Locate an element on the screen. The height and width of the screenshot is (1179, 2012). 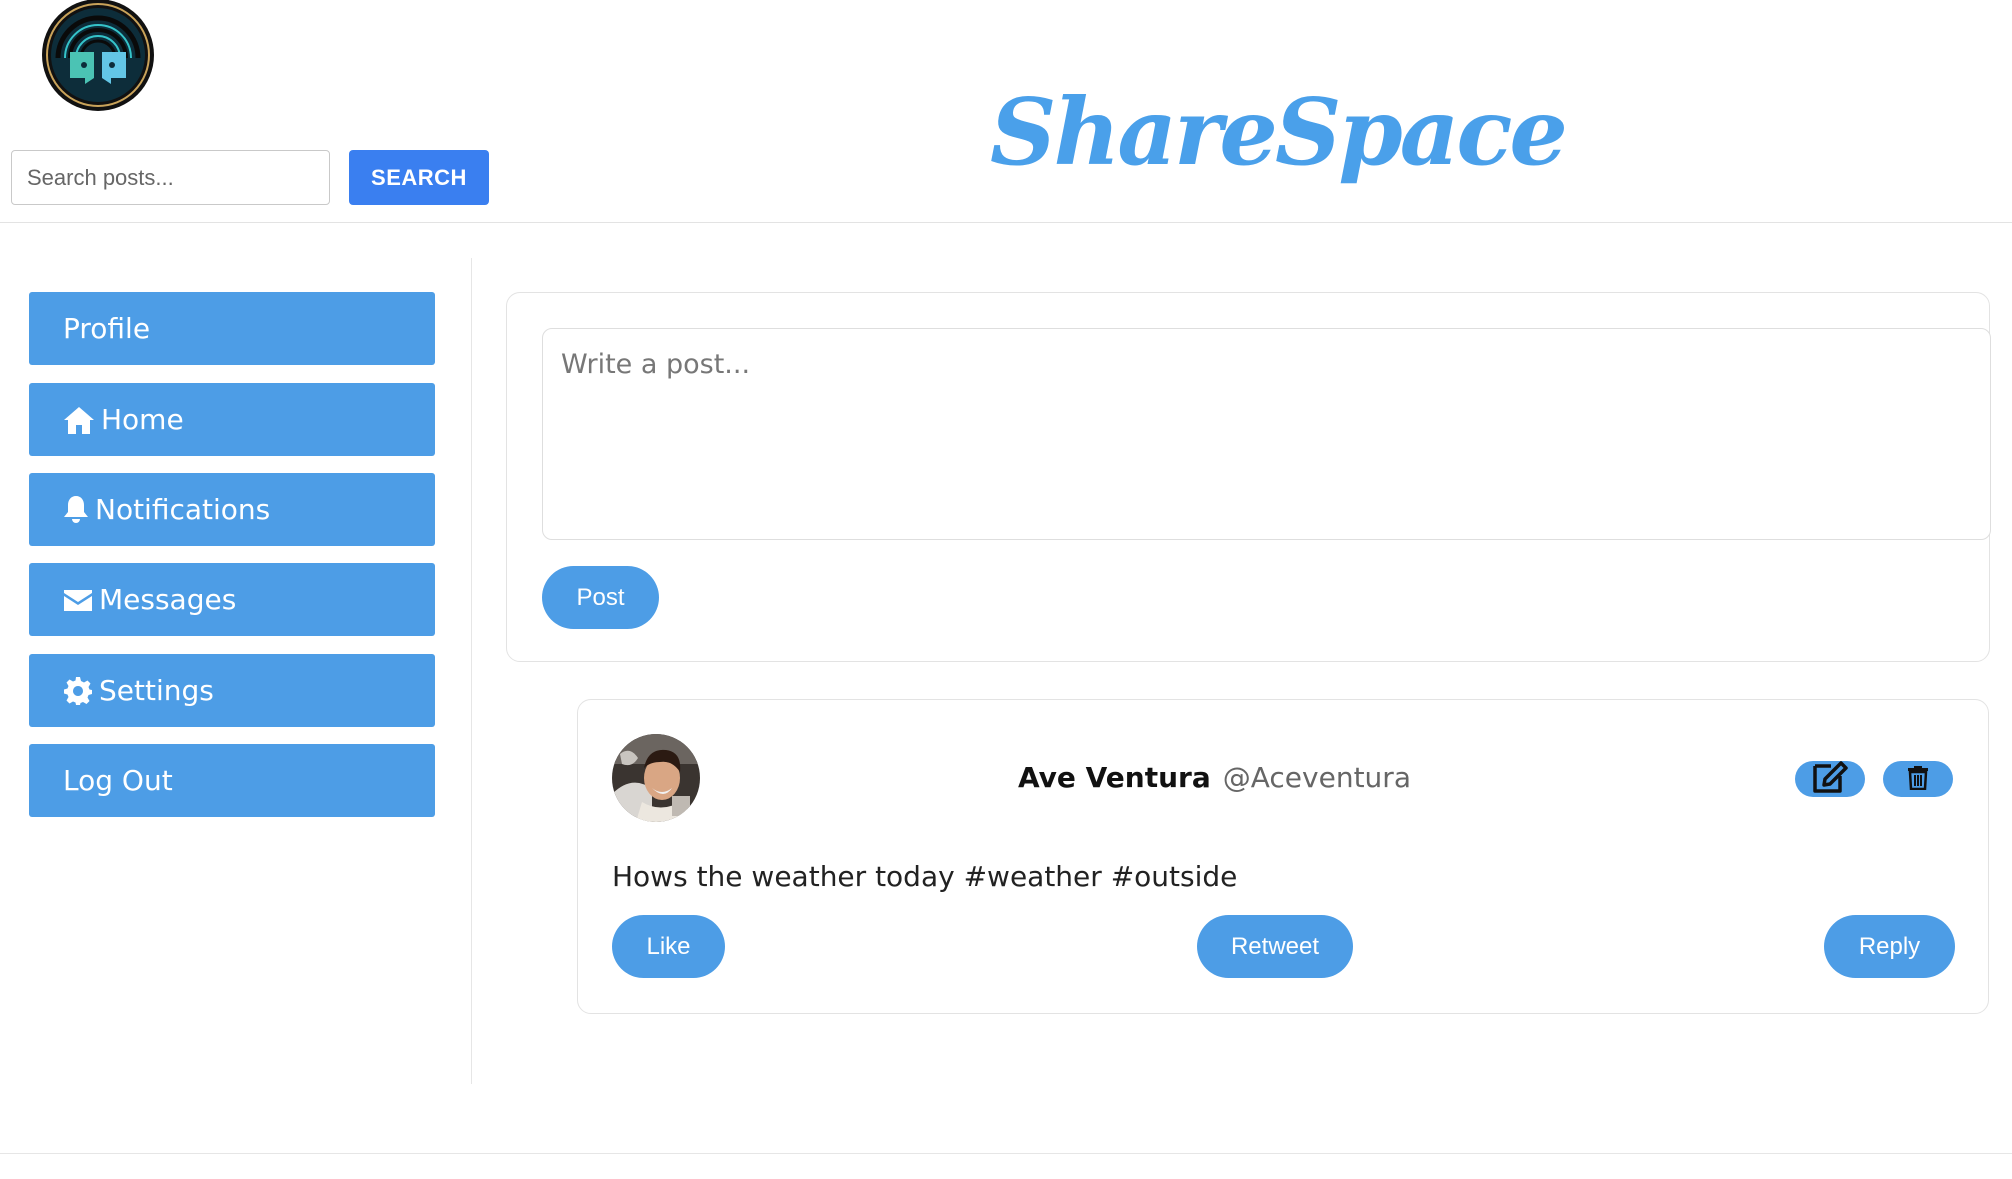
reply-button: Reply is located at coordinates (1889, 946).